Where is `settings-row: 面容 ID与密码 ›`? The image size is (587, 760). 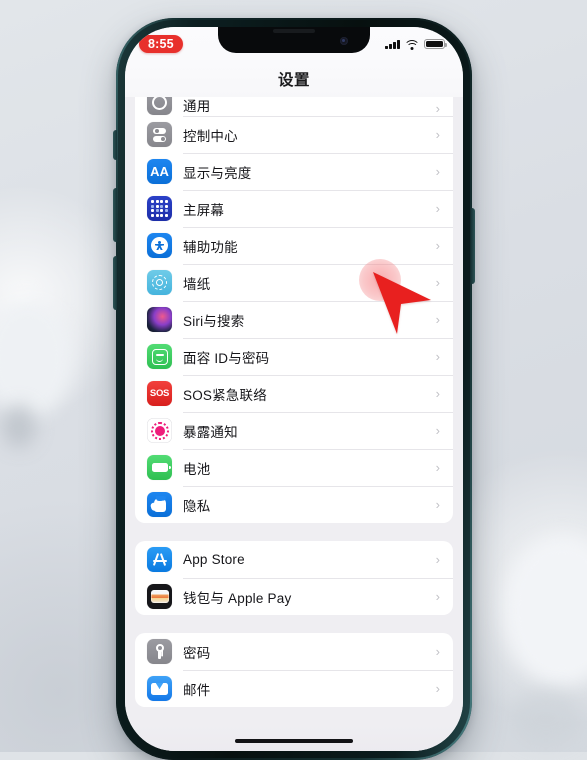
settings-row: 面容 ID与密码 › is located at coordinates (294, 356).